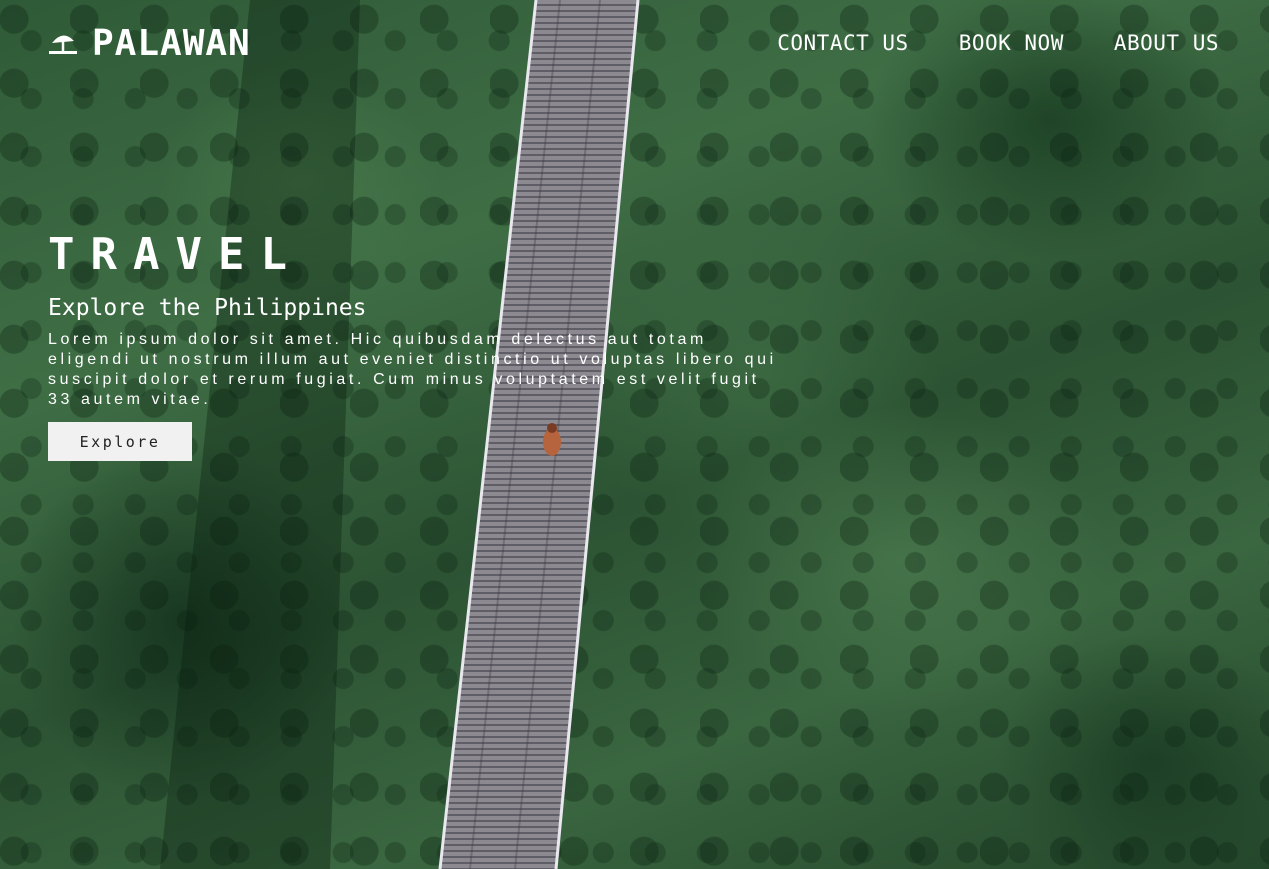 Image resolution: width=1269 pixels, height=869 pixels. What do you see at coordinates (175, 254) in the screenshot?
I see `hero-title: TRAVEL` at bounding box center [175, 254].